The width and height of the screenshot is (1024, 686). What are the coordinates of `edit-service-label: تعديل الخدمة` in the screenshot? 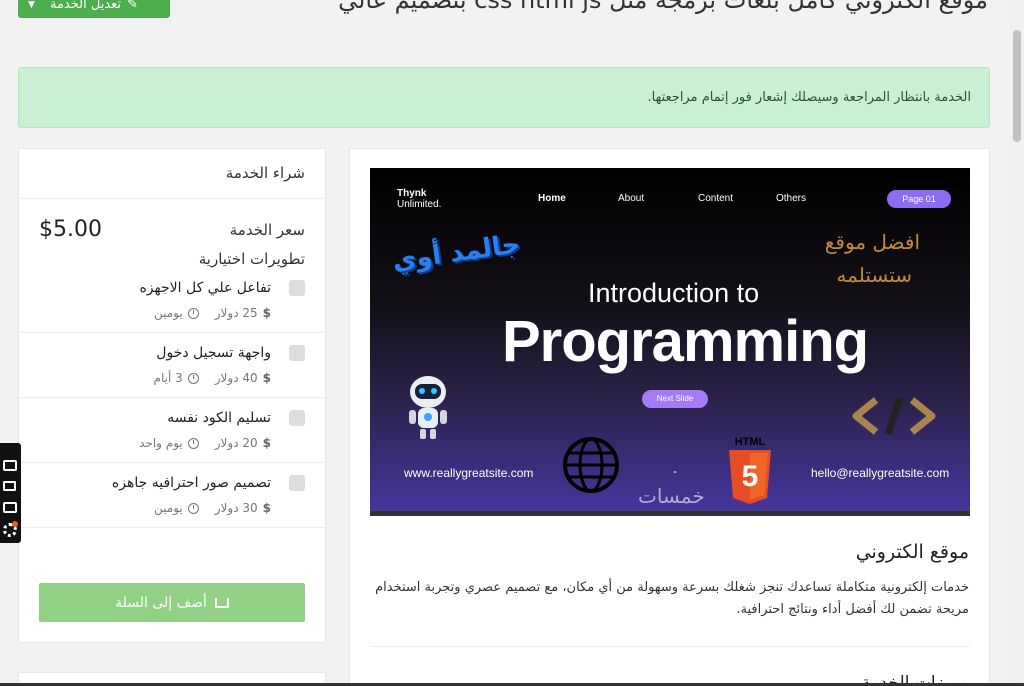 It's located at (86, 6).